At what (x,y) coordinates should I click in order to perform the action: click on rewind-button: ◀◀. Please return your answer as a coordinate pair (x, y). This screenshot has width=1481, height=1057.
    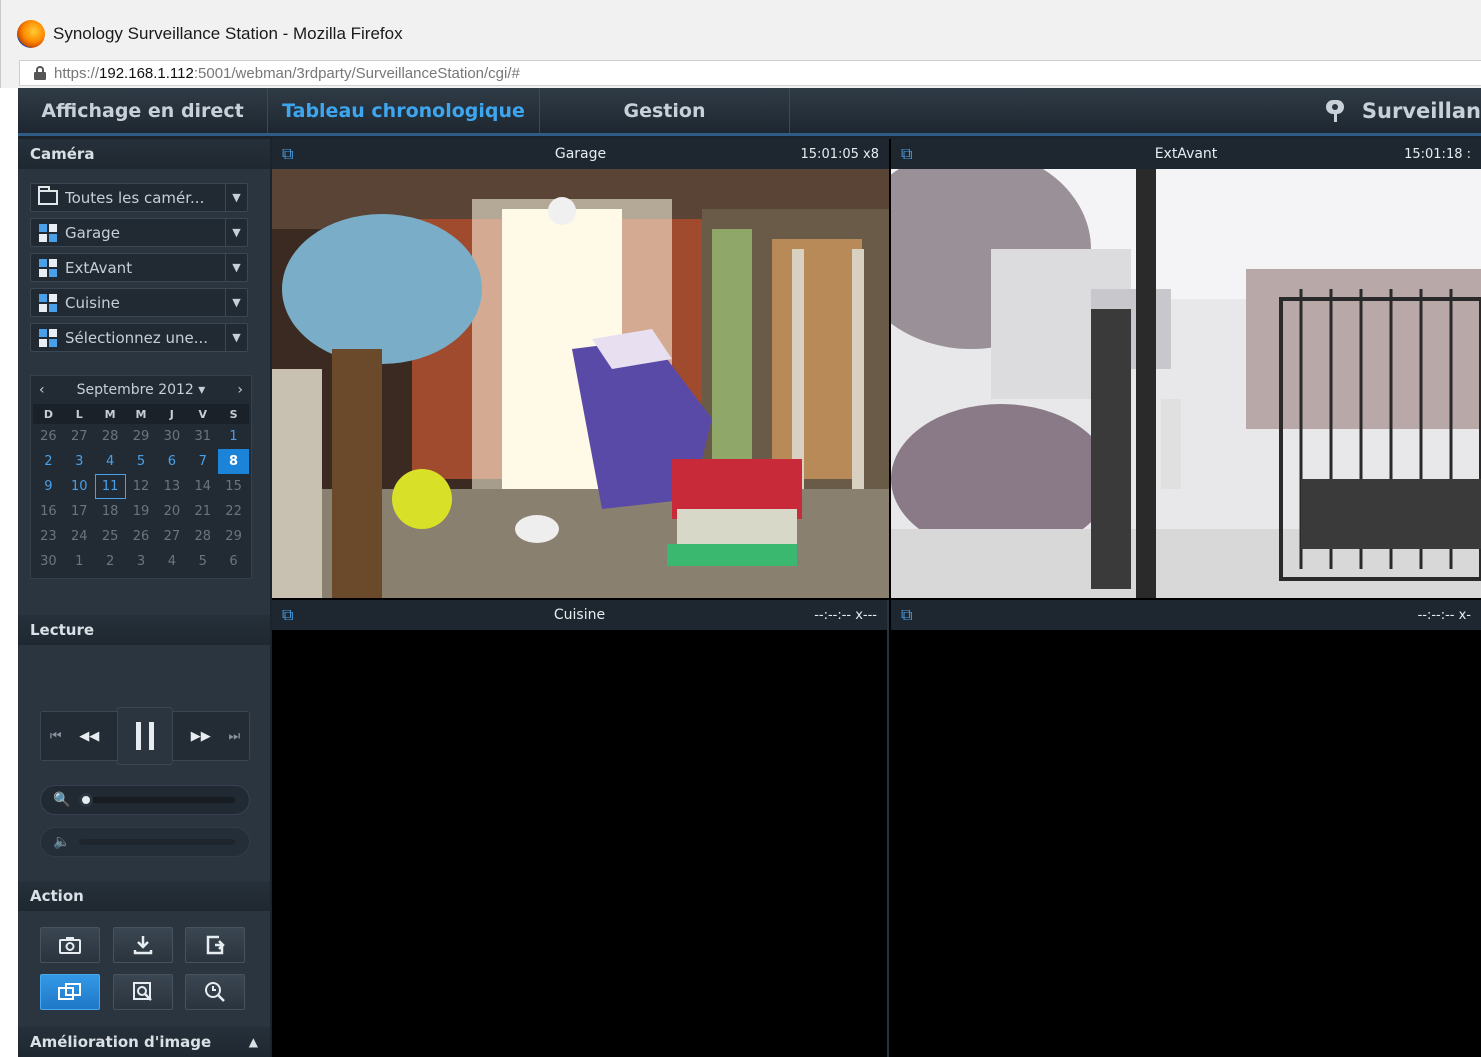
    Looking at the image, I should click on (89, 736).